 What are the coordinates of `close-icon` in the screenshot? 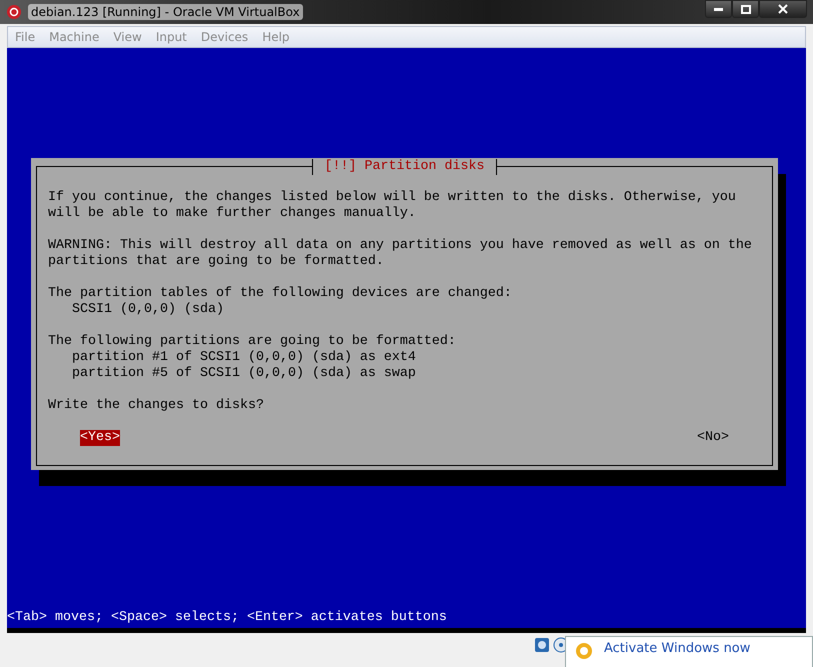 It's located at (783, 9).